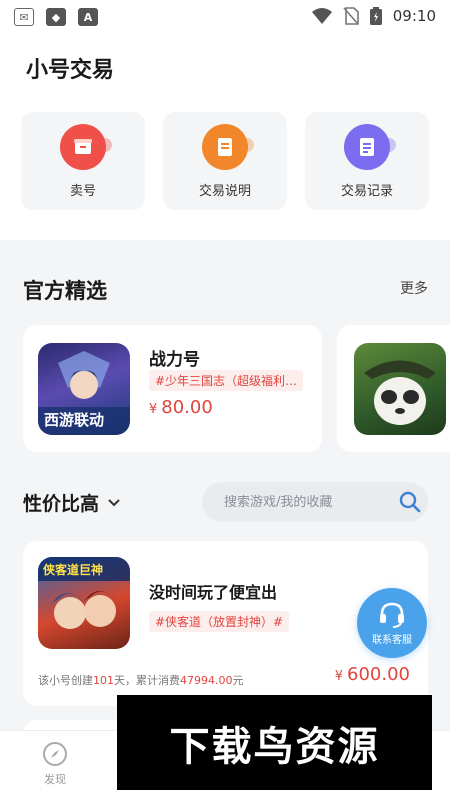 The width and height of the screenshot is (450, 800). Describe the element at coordinates (65, 291) in the screenshot. I see `featured-title: 官方精选` at that location.